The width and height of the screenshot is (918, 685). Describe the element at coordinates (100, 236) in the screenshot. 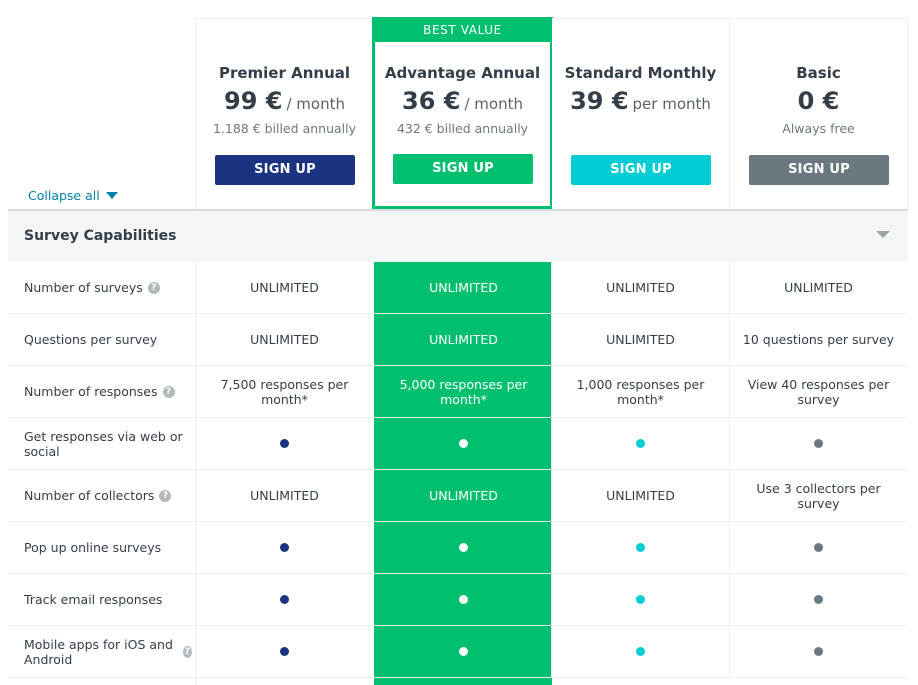

I see `section-title: Survey Capabilities` at that location.